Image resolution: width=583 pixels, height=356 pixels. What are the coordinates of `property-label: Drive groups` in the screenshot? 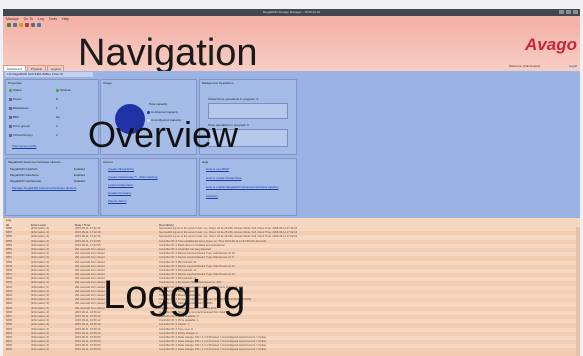 It's located at (22, 126).